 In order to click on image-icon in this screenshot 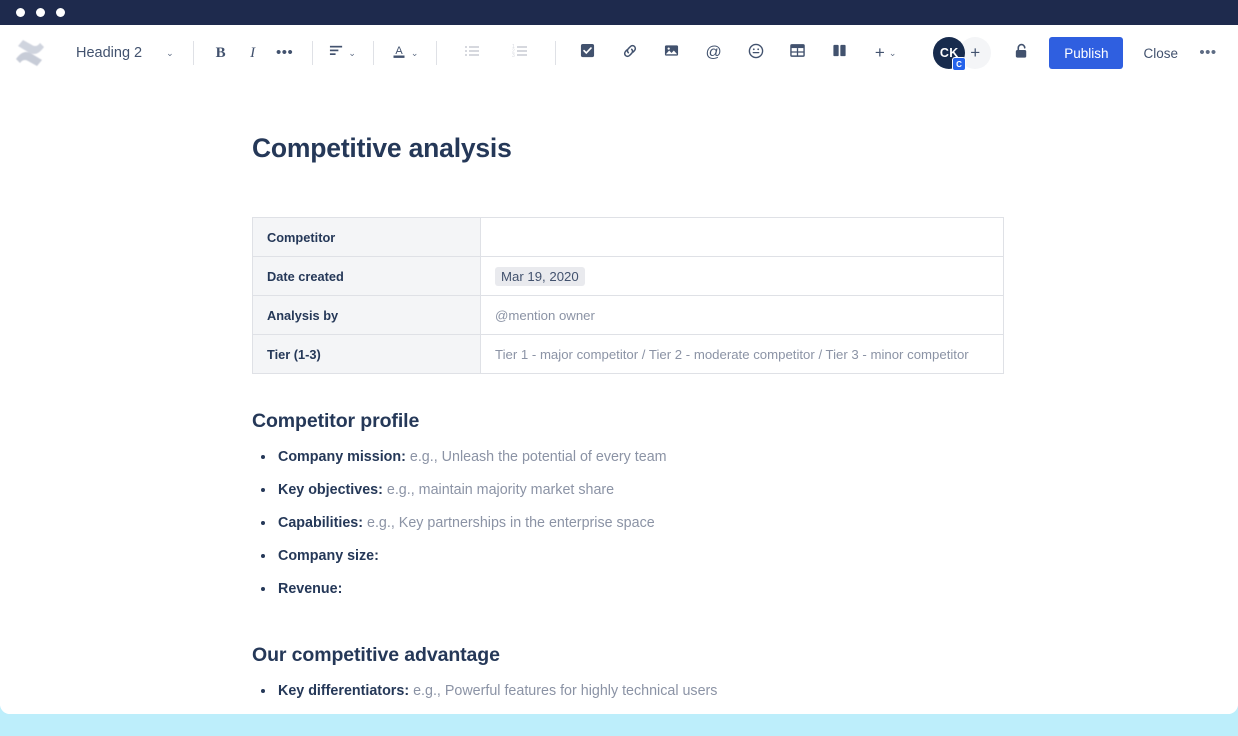, I will do `click(671, 53)`.